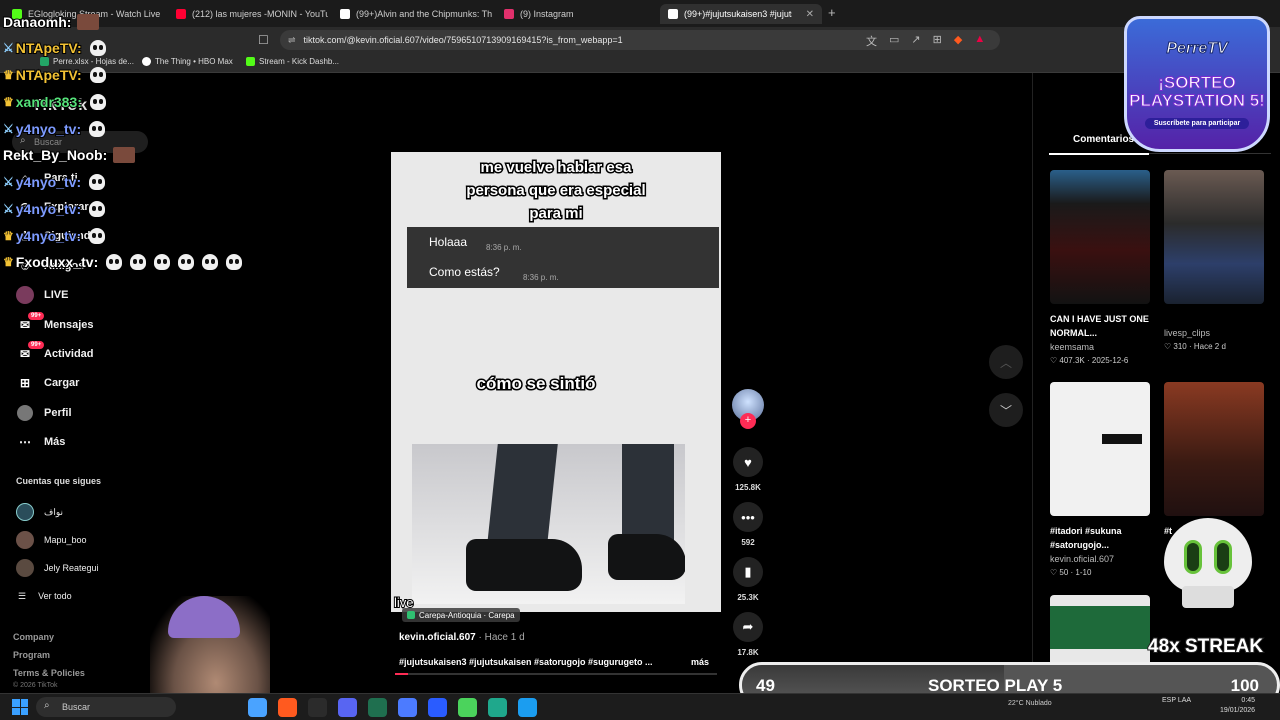  I want to click on share-page-icon: ↗, so click(915, 41).